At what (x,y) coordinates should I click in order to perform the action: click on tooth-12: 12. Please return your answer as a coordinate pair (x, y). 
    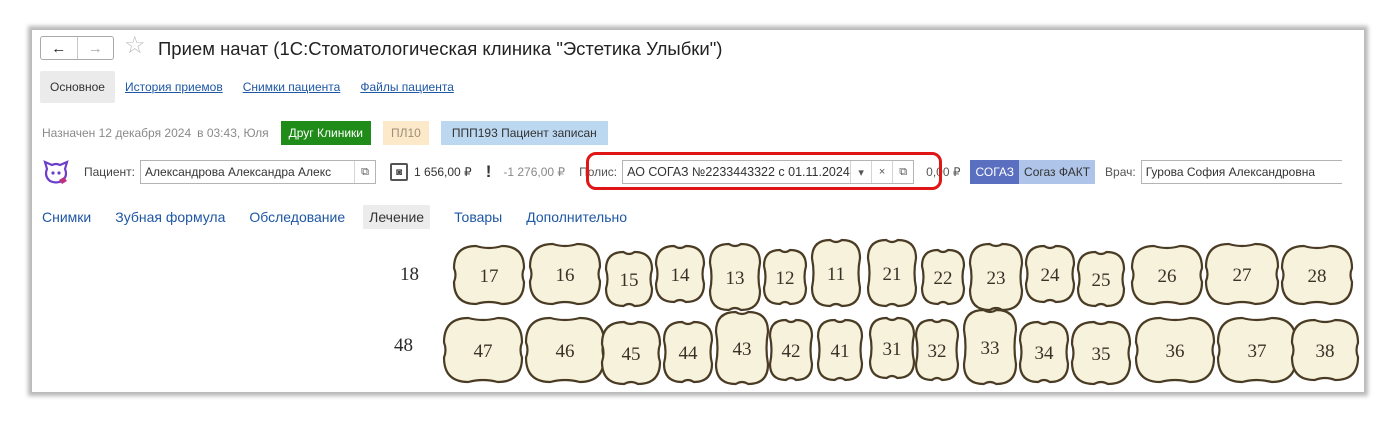
    Looking at the image, I should click on (785, 277).